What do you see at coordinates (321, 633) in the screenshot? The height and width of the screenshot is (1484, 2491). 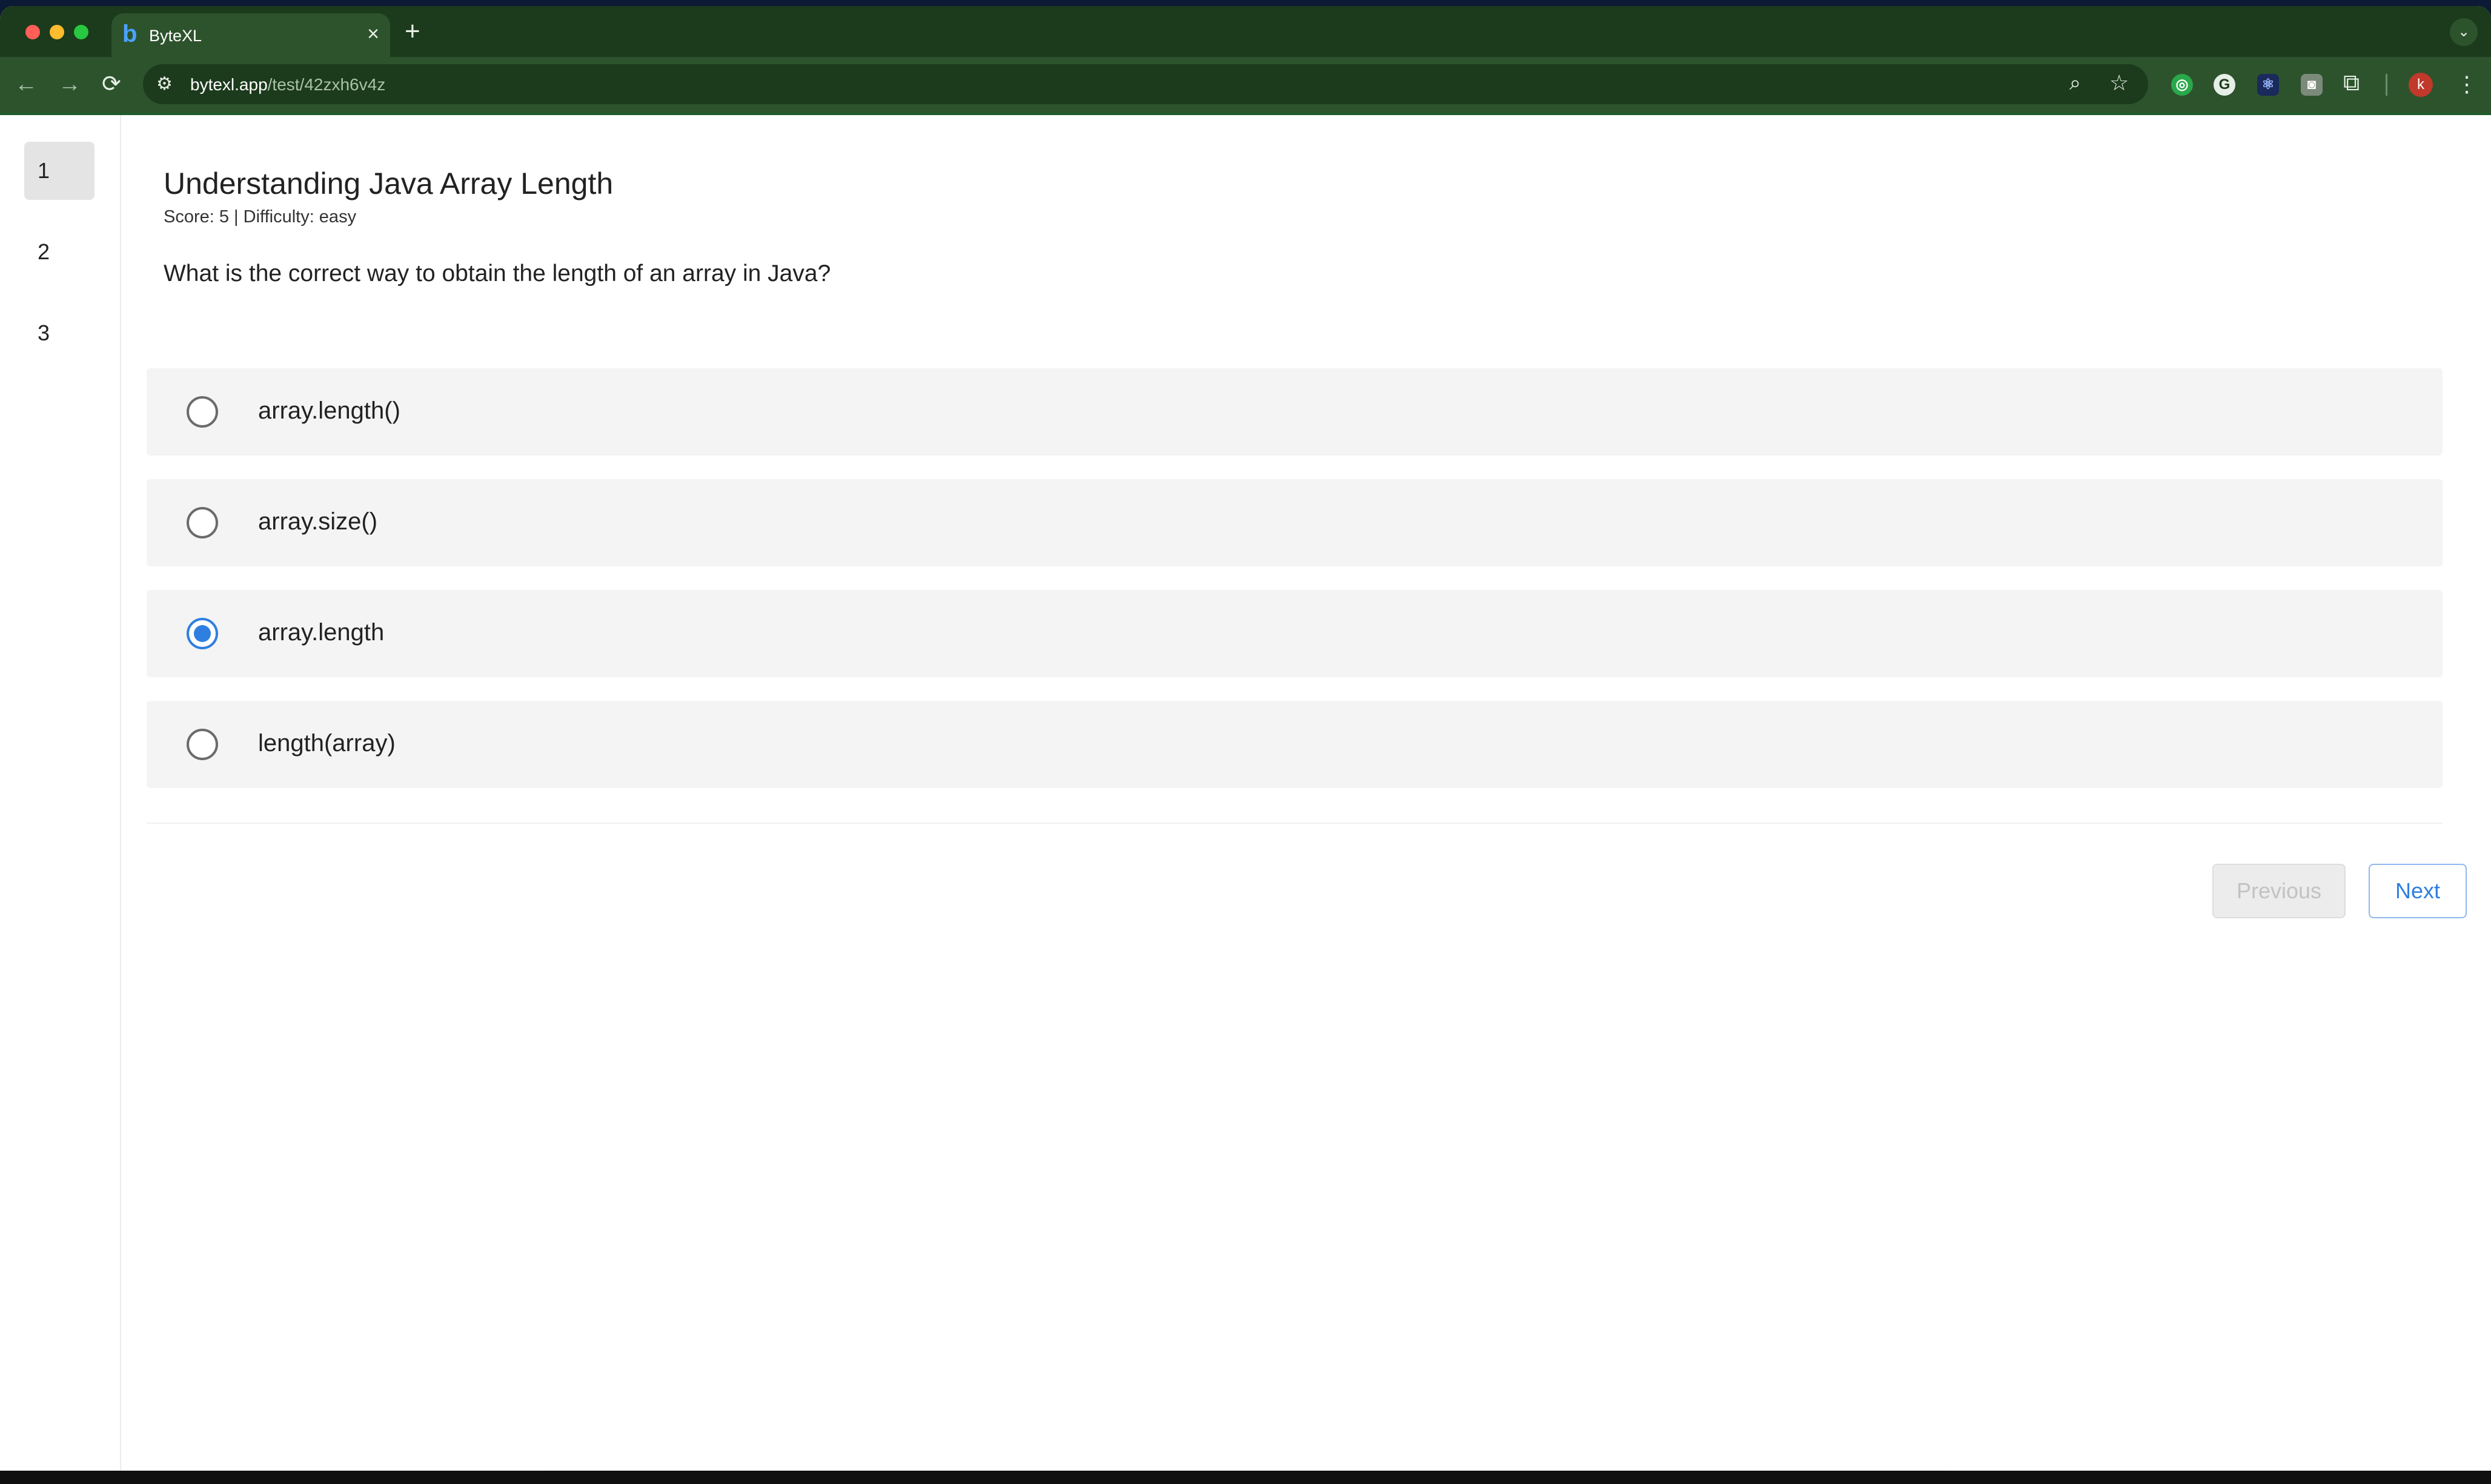 I see `answer-option-label: array.length` at bounding box center [321, 633].